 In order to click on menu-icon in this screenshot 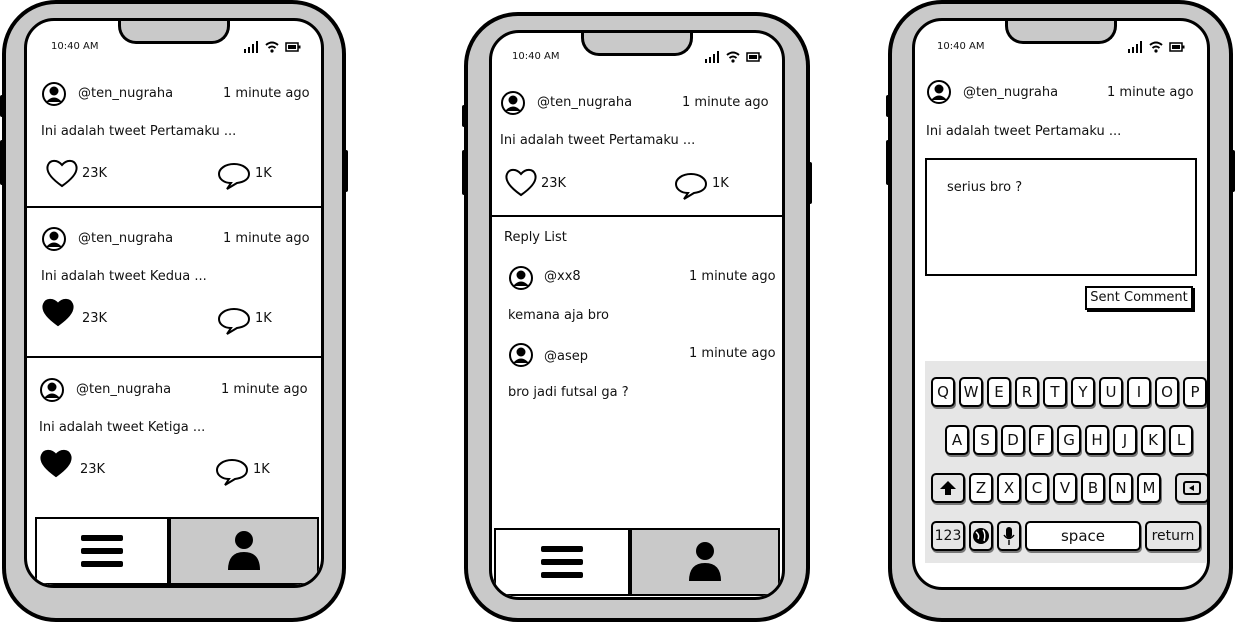, I will do `click(102, 551)`.